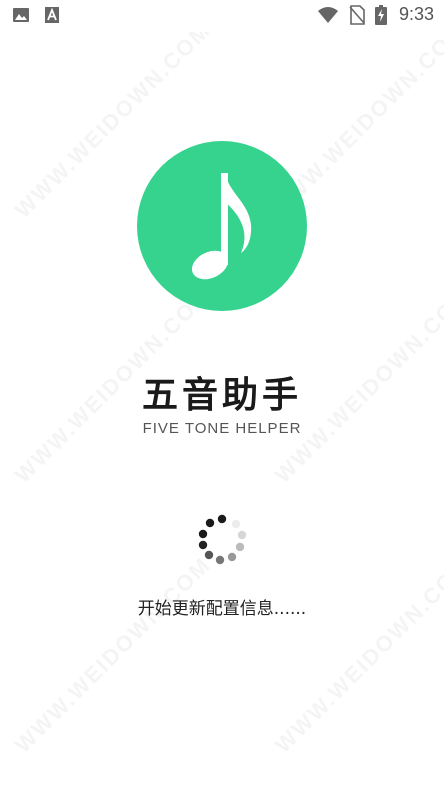 This screenshot has width=444, height=789. What do you see at coordinates (357, 14) in the screenshot?
I see `no-sim-icon` at bounding box center [357, 14].